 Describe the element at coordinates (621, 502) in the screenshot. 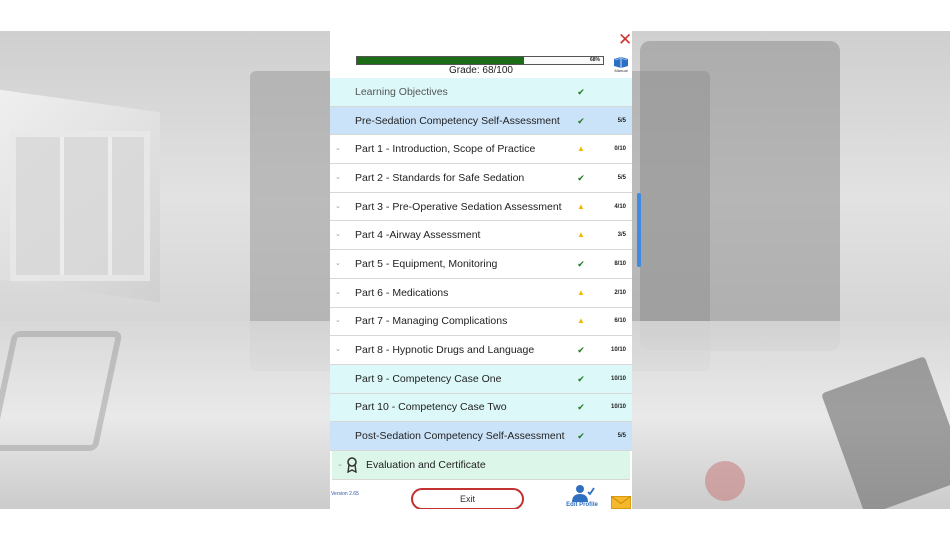

I see `envelope-icon` at that location.